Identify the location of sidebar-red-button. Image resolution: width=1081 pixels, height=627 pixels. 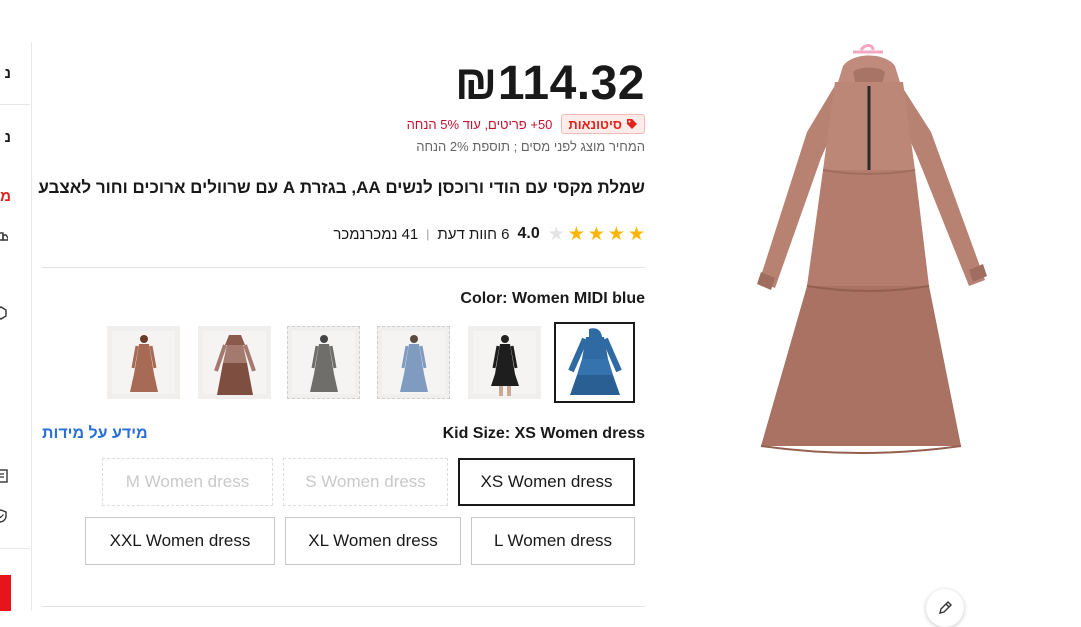
(5, 593).